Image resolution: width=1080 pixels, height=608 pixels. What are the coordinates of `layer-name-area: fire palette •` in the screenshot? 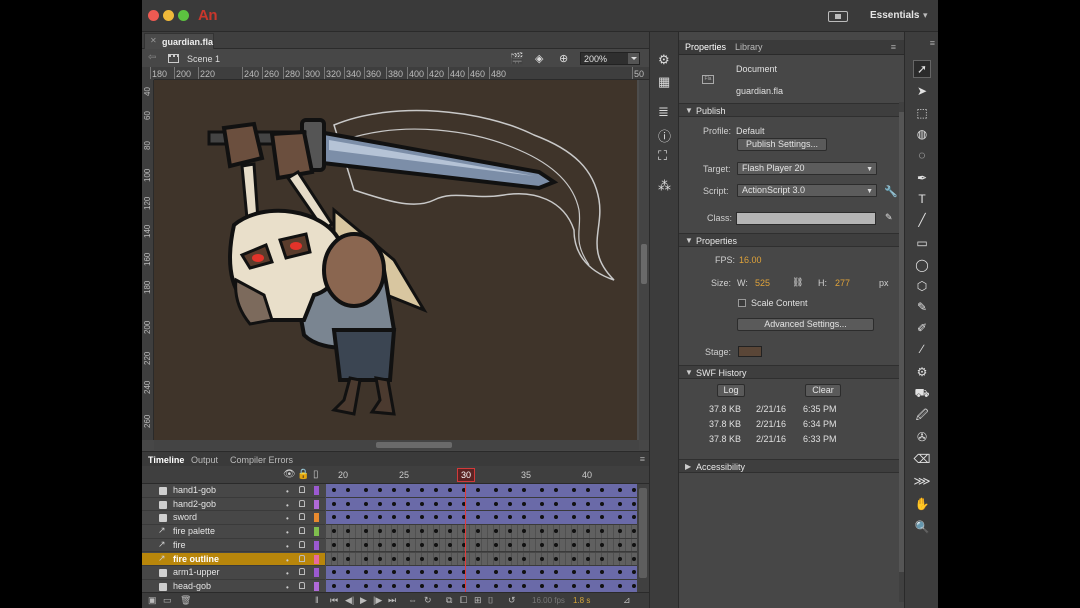 It's located at (233, 532).